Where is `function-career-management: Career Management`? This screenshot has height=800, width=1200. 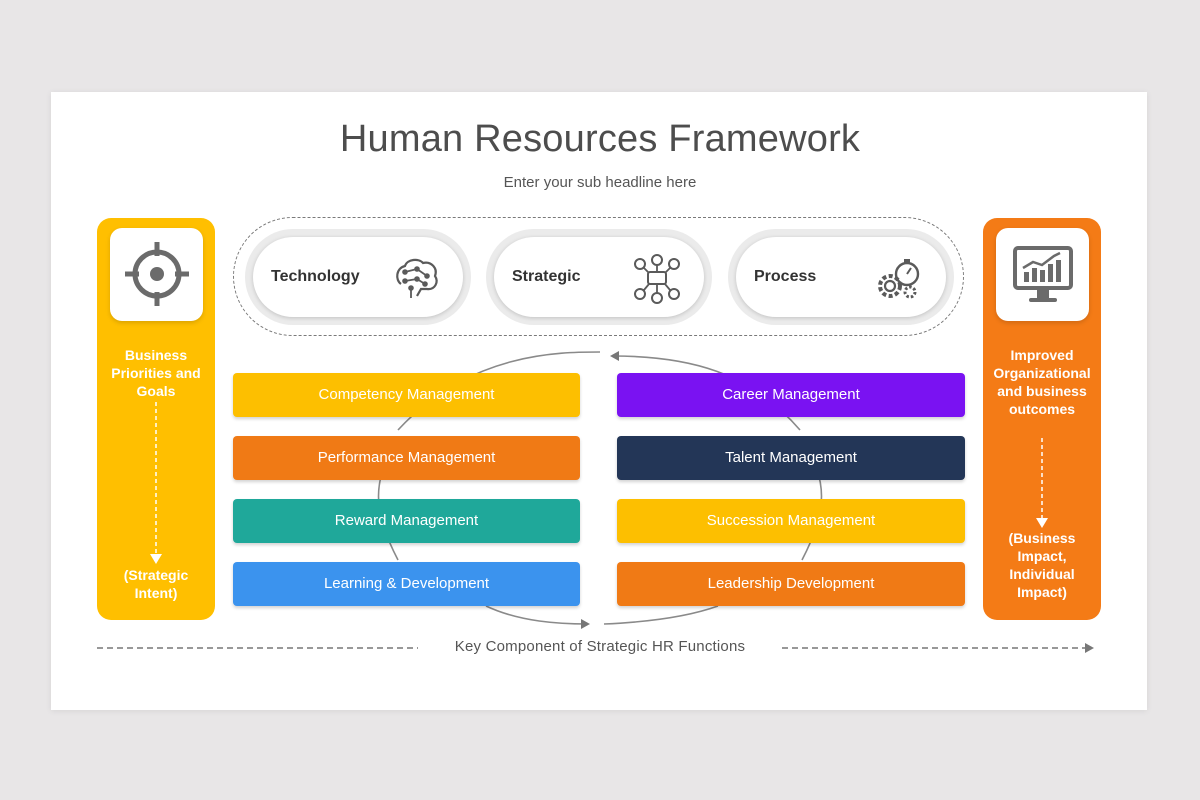 function-career-management: Career Management is located at coordinates (791, 395).